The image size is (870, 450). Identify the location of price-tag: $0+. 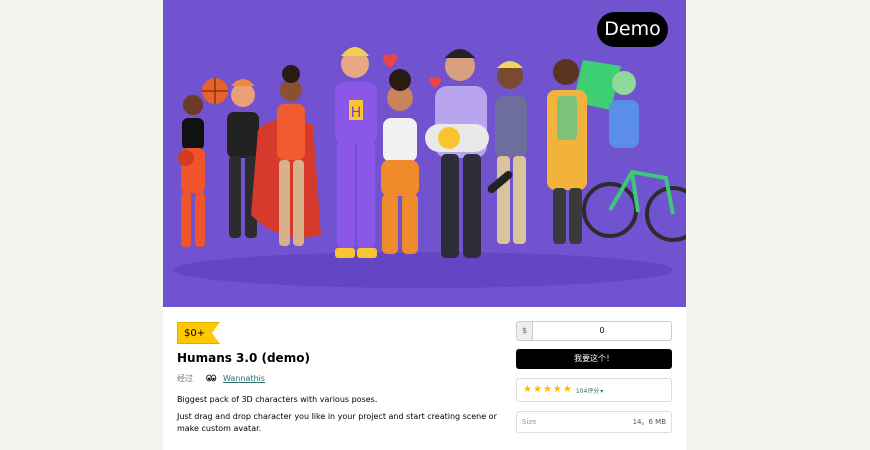
(199, 333).